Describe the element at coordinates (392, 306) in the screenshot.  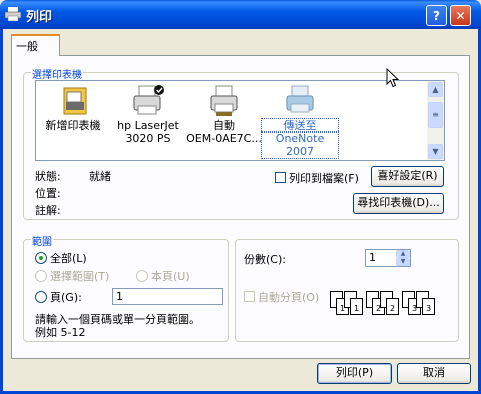
I see `page-icon: 2` at that location.